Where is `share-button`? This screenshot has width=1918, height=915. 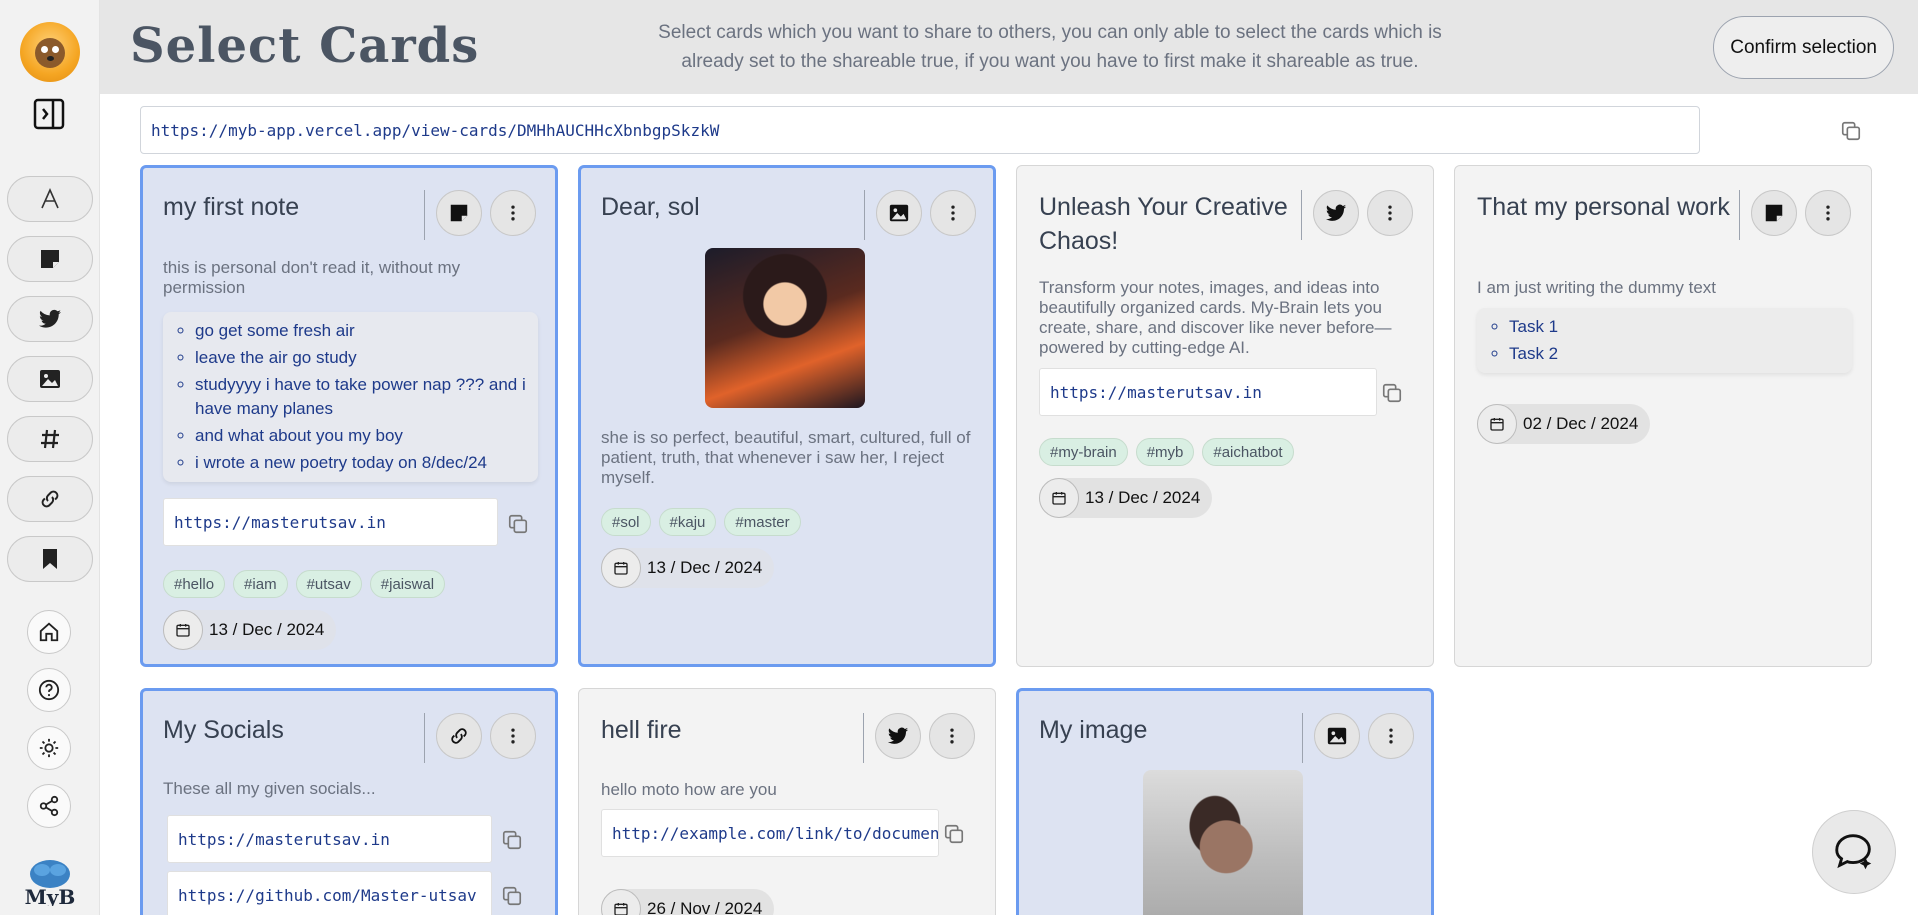 share-button is located at coordinates (49, 806).